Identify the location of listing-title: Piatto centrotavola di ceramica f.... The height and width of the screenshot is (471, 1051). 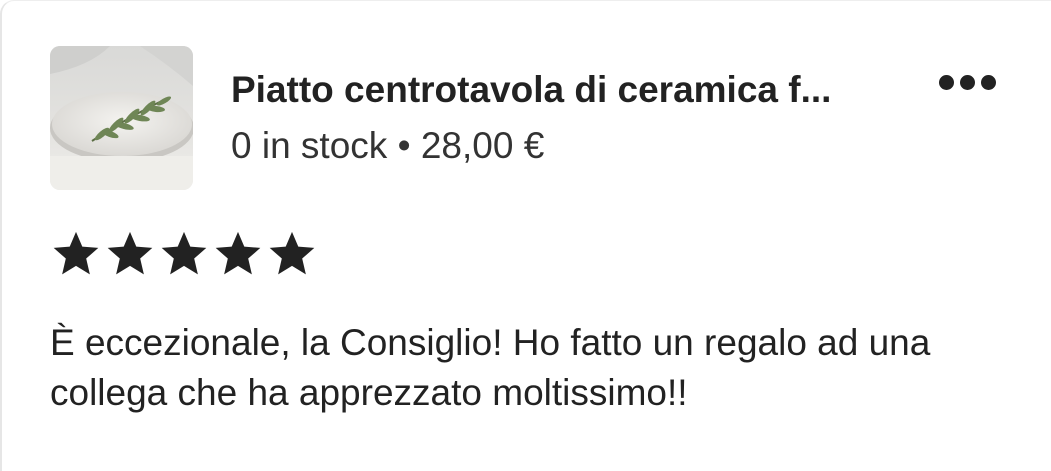
(561, 90).